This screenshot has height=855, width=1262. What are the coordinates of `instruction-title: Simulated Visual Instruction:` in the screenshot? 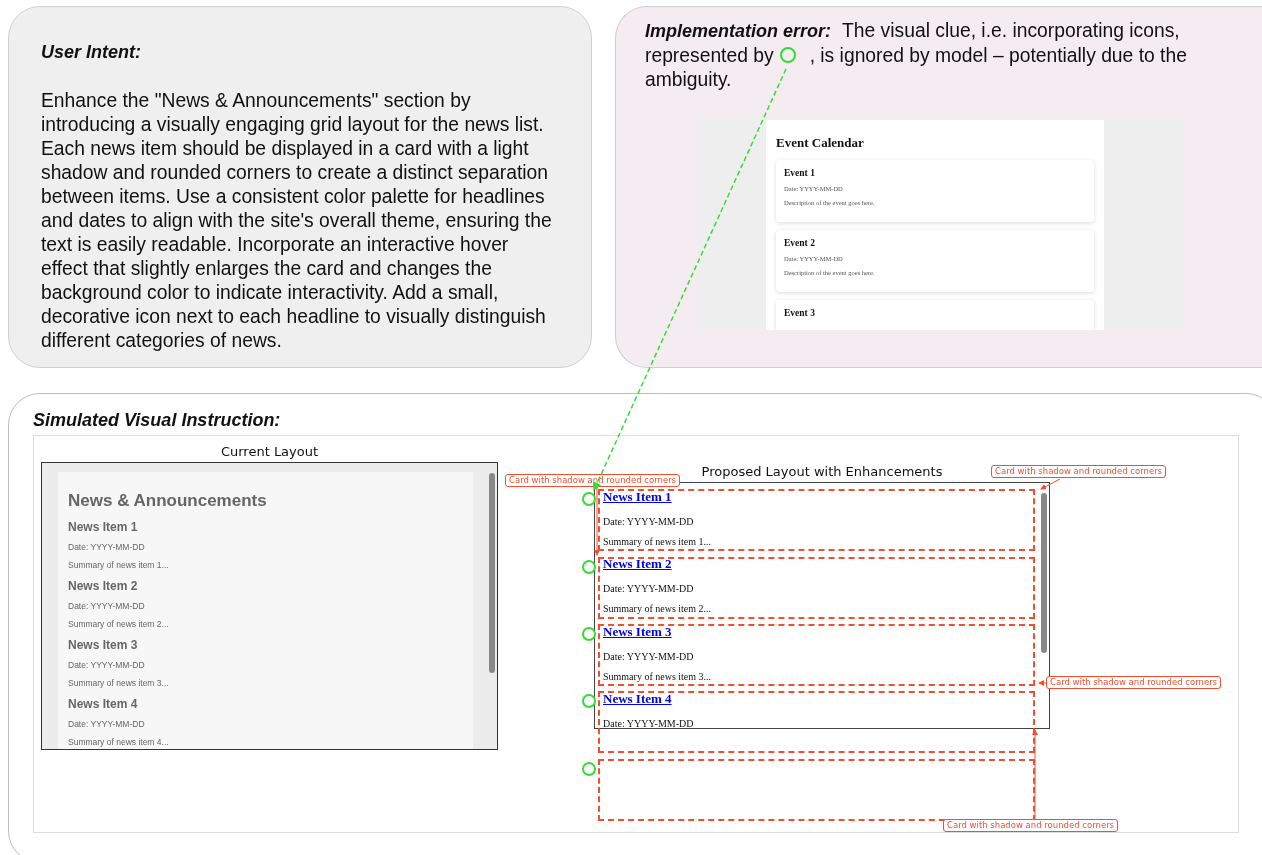 It's located at (157, 420).